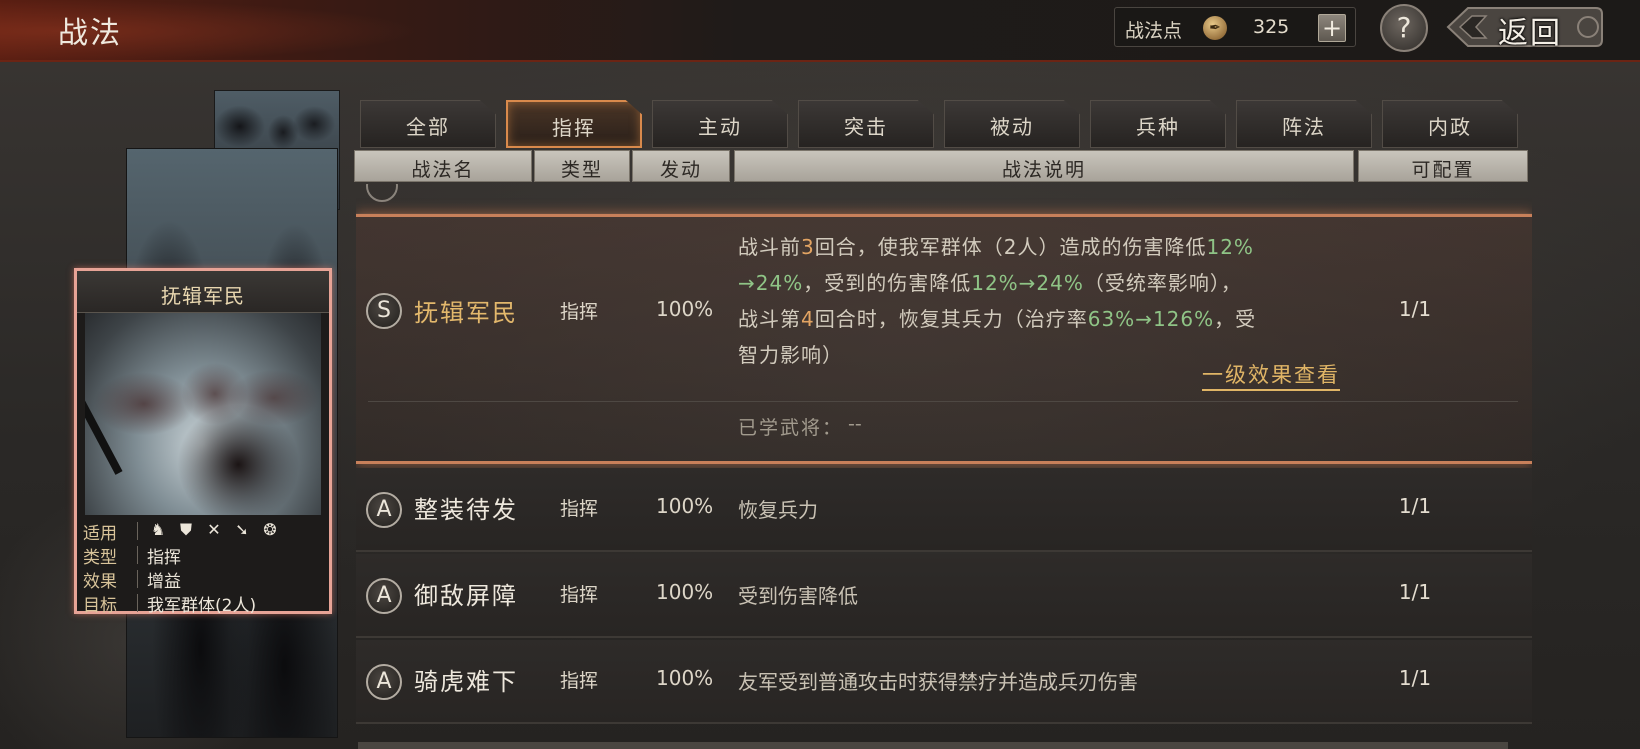 This screenshot has width=1640, height=749. I want to click on card-info-value: 指挥, so click(164, 558).